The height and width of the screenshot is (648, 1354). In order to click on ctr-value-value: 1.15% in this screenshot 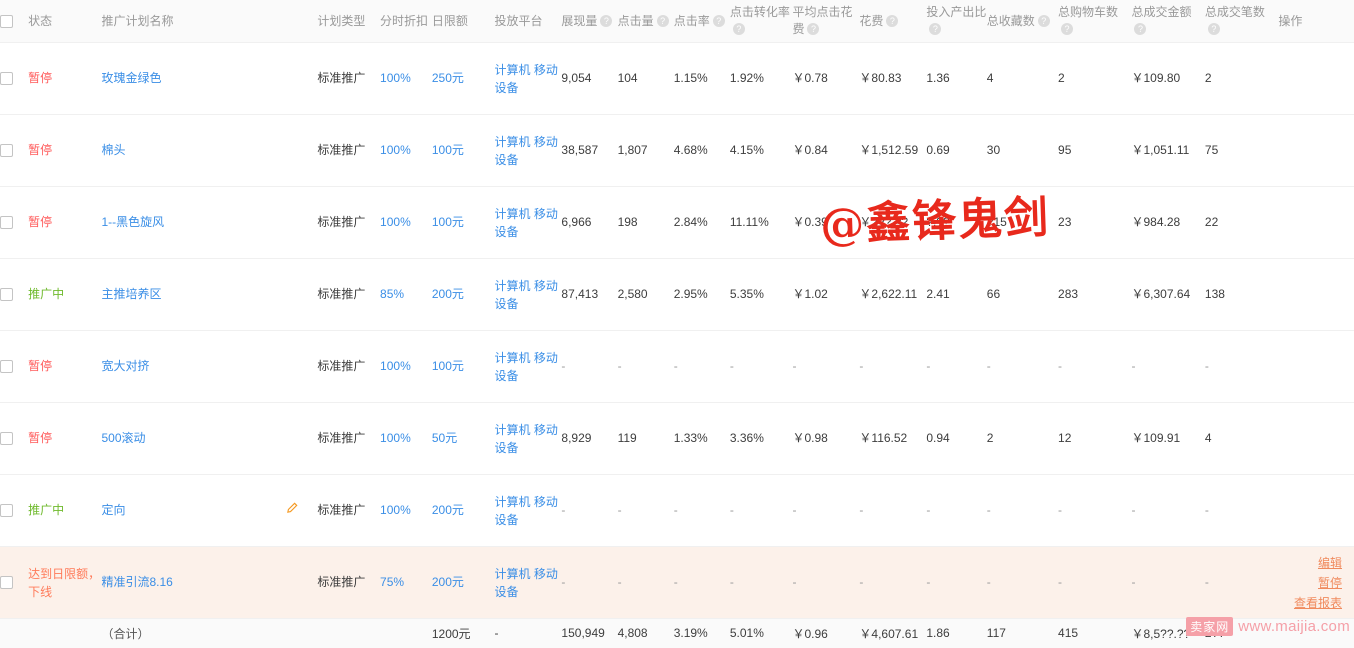, I will do `click(690, 78)`.